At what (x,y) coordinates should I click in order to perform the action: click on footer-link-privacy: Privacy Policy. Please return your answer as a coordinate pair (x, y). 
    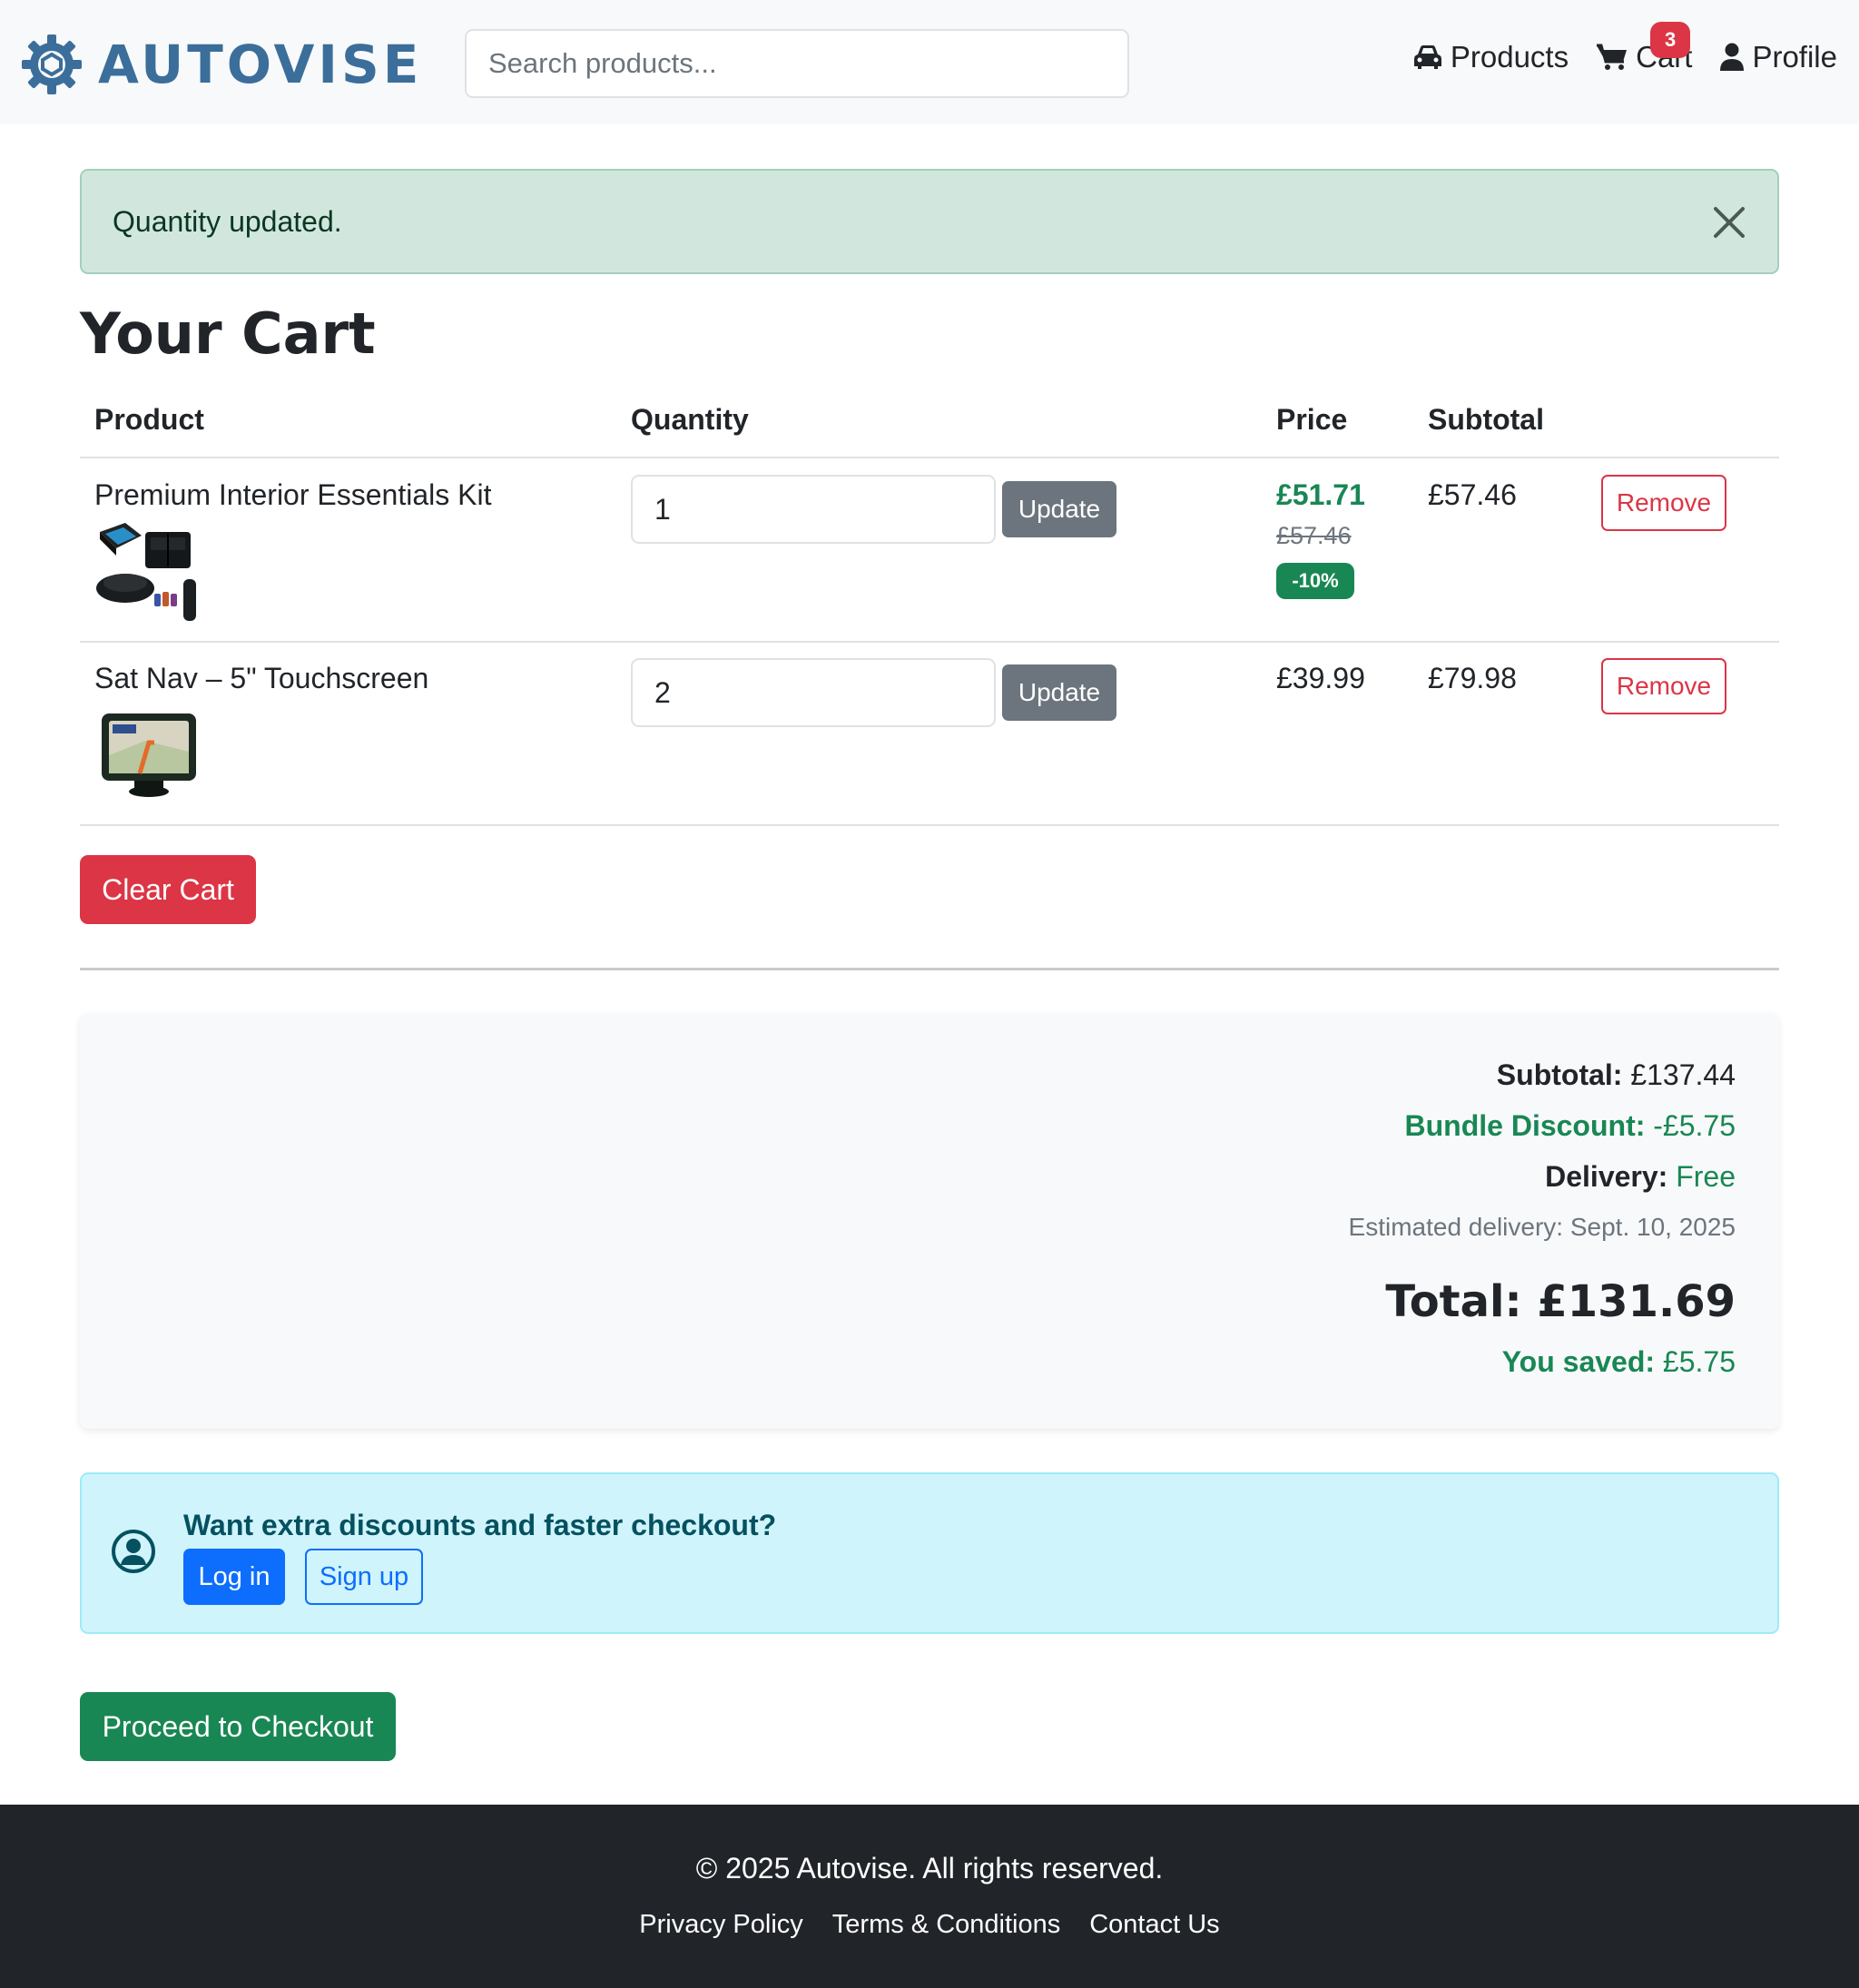
    Looking at the image, I should click on (721, 1925).